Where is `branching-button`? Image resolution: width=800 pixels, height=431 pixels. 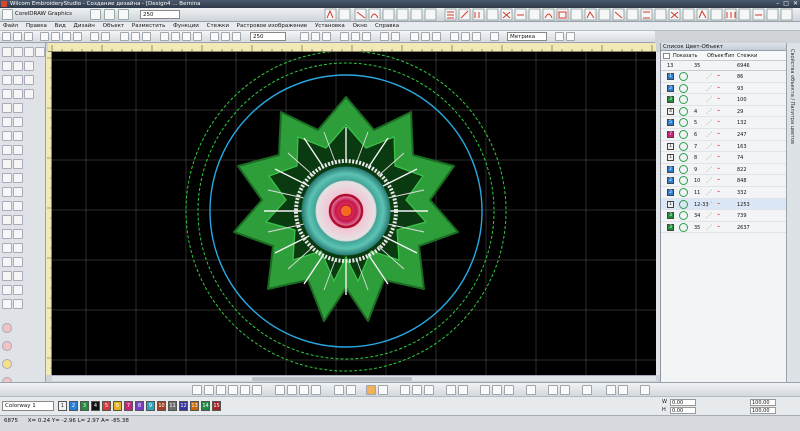
branching-button is located at coordinates (414, 36).